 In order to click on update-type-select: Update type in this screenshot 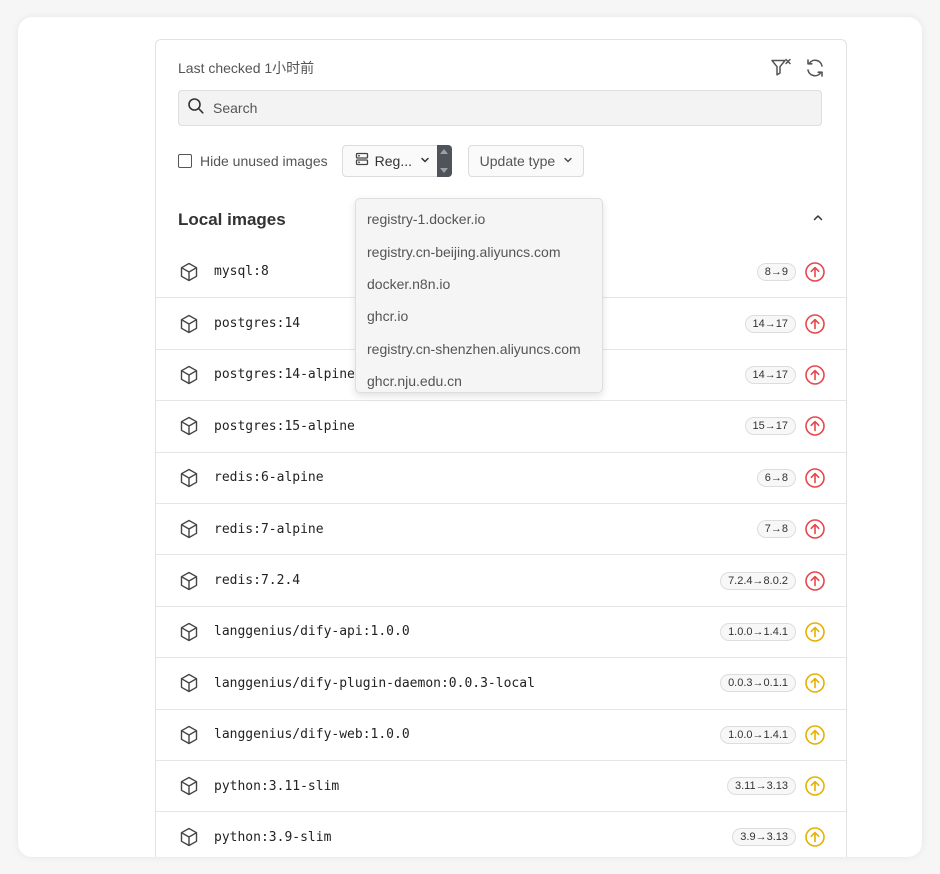, I will do `click(526, 161)`.